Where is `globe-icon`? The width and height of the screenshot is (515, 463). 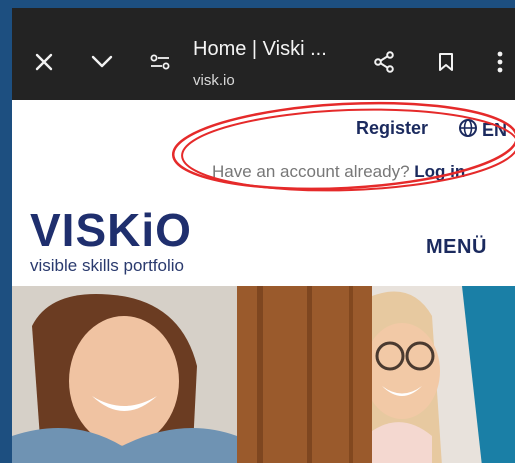
globe-icon is located at coordinates (468, 130).